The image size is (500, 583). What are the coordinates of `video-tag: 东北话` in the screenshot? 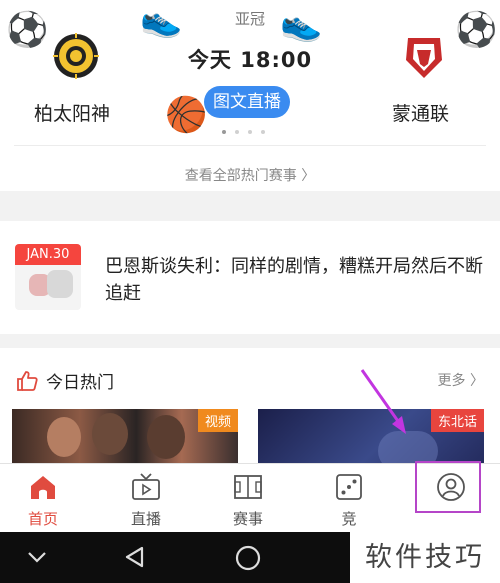 It's located at (457, 420).